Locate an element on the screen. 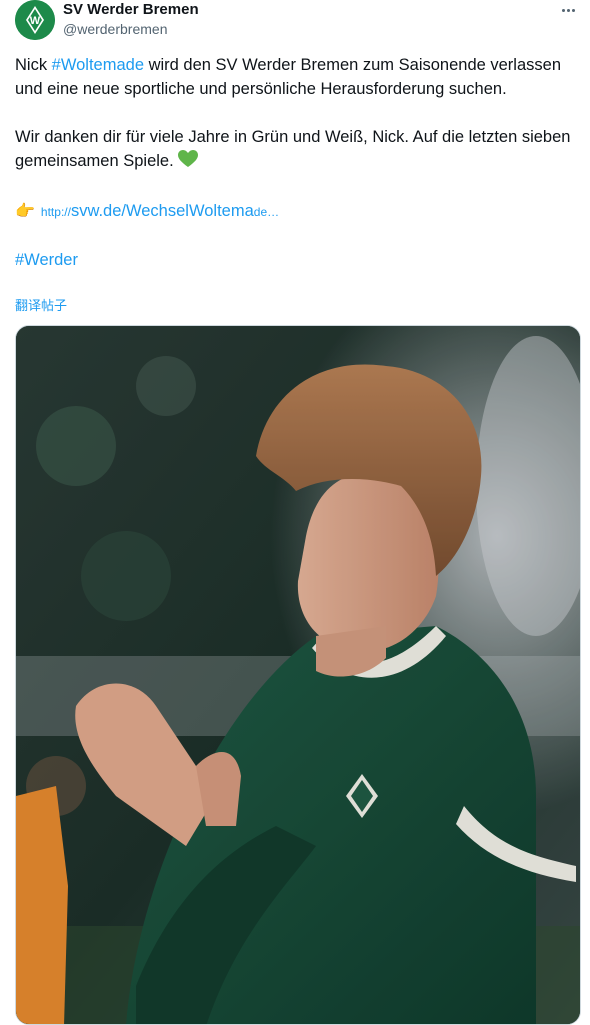 The width and height of the screenshot is (590, 1025). handle: @werderbremen is located at coordinates (115, 29).